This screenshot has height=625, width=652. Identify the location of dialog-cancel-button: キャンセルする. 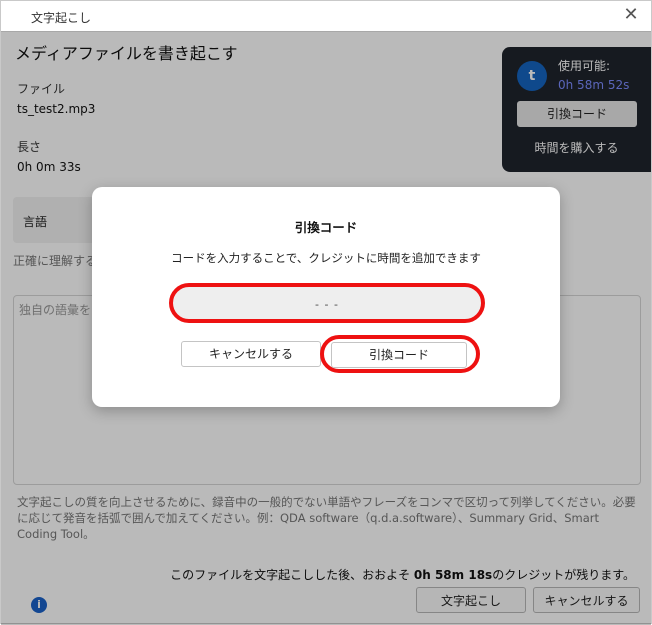
(251, 354).